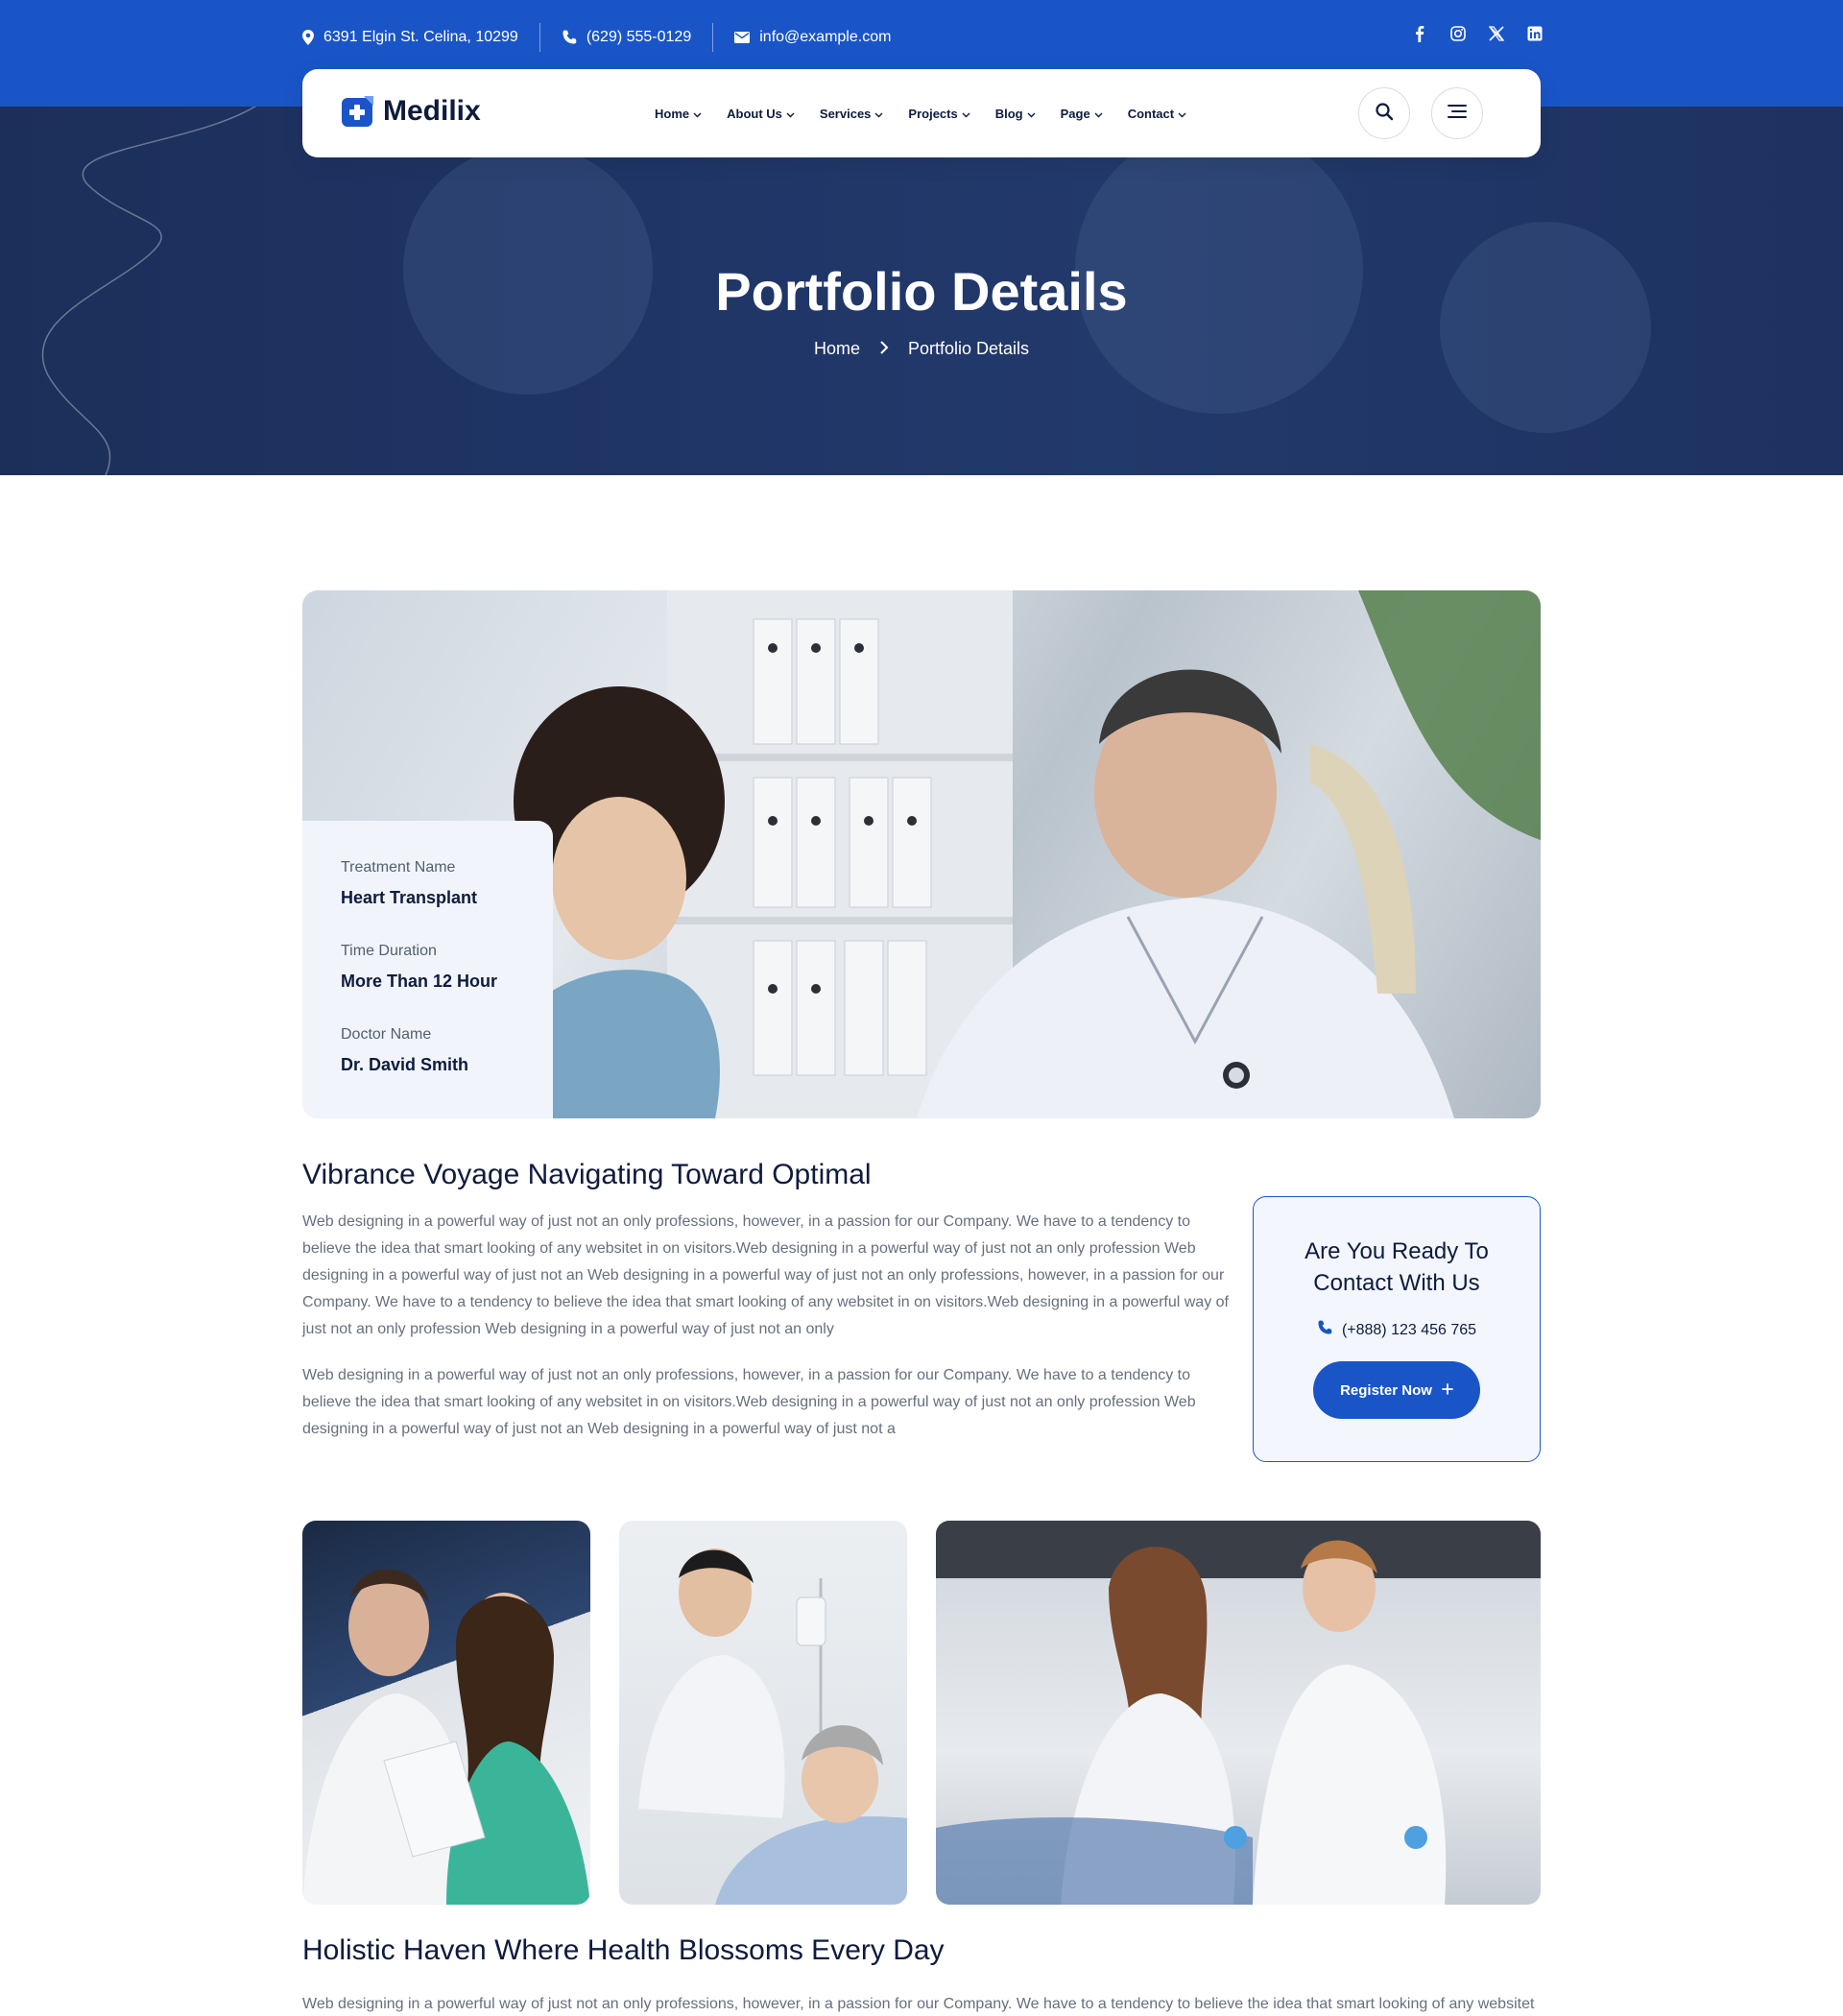 The height and width of the screenshot is (2016, 1843). I want to click on envelope-icon, so click(742, 37).